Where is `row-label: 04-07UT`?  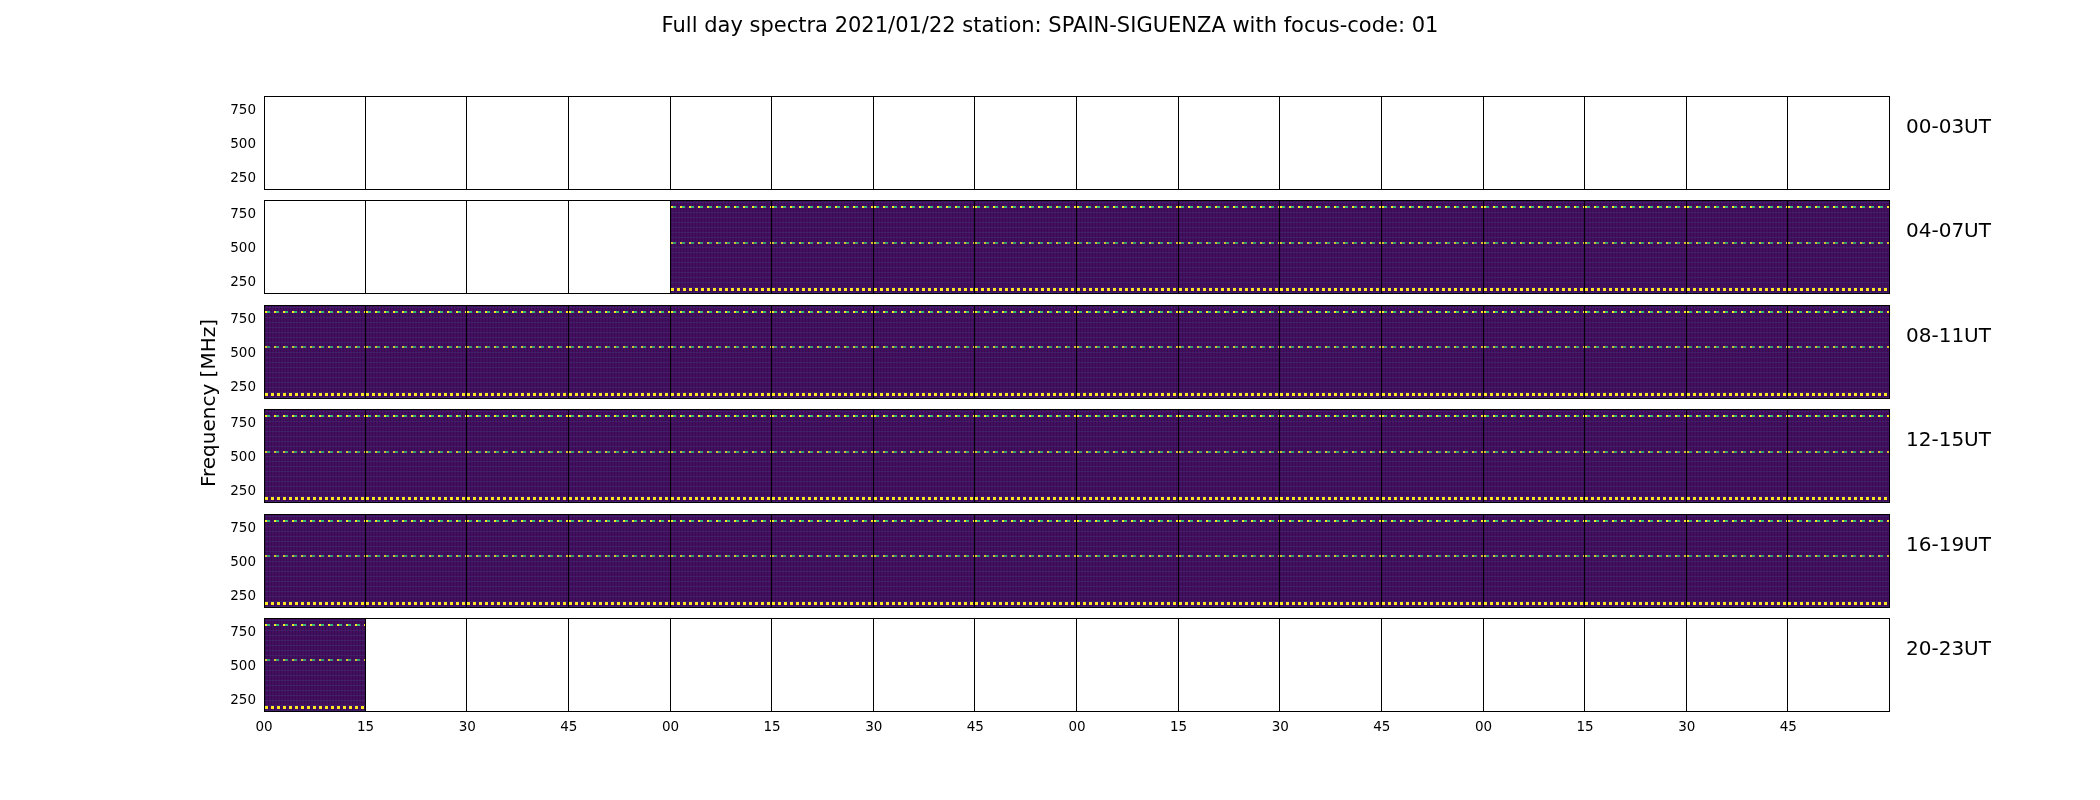 row-label: 04-07UT is located at coordinates (1948, 231).